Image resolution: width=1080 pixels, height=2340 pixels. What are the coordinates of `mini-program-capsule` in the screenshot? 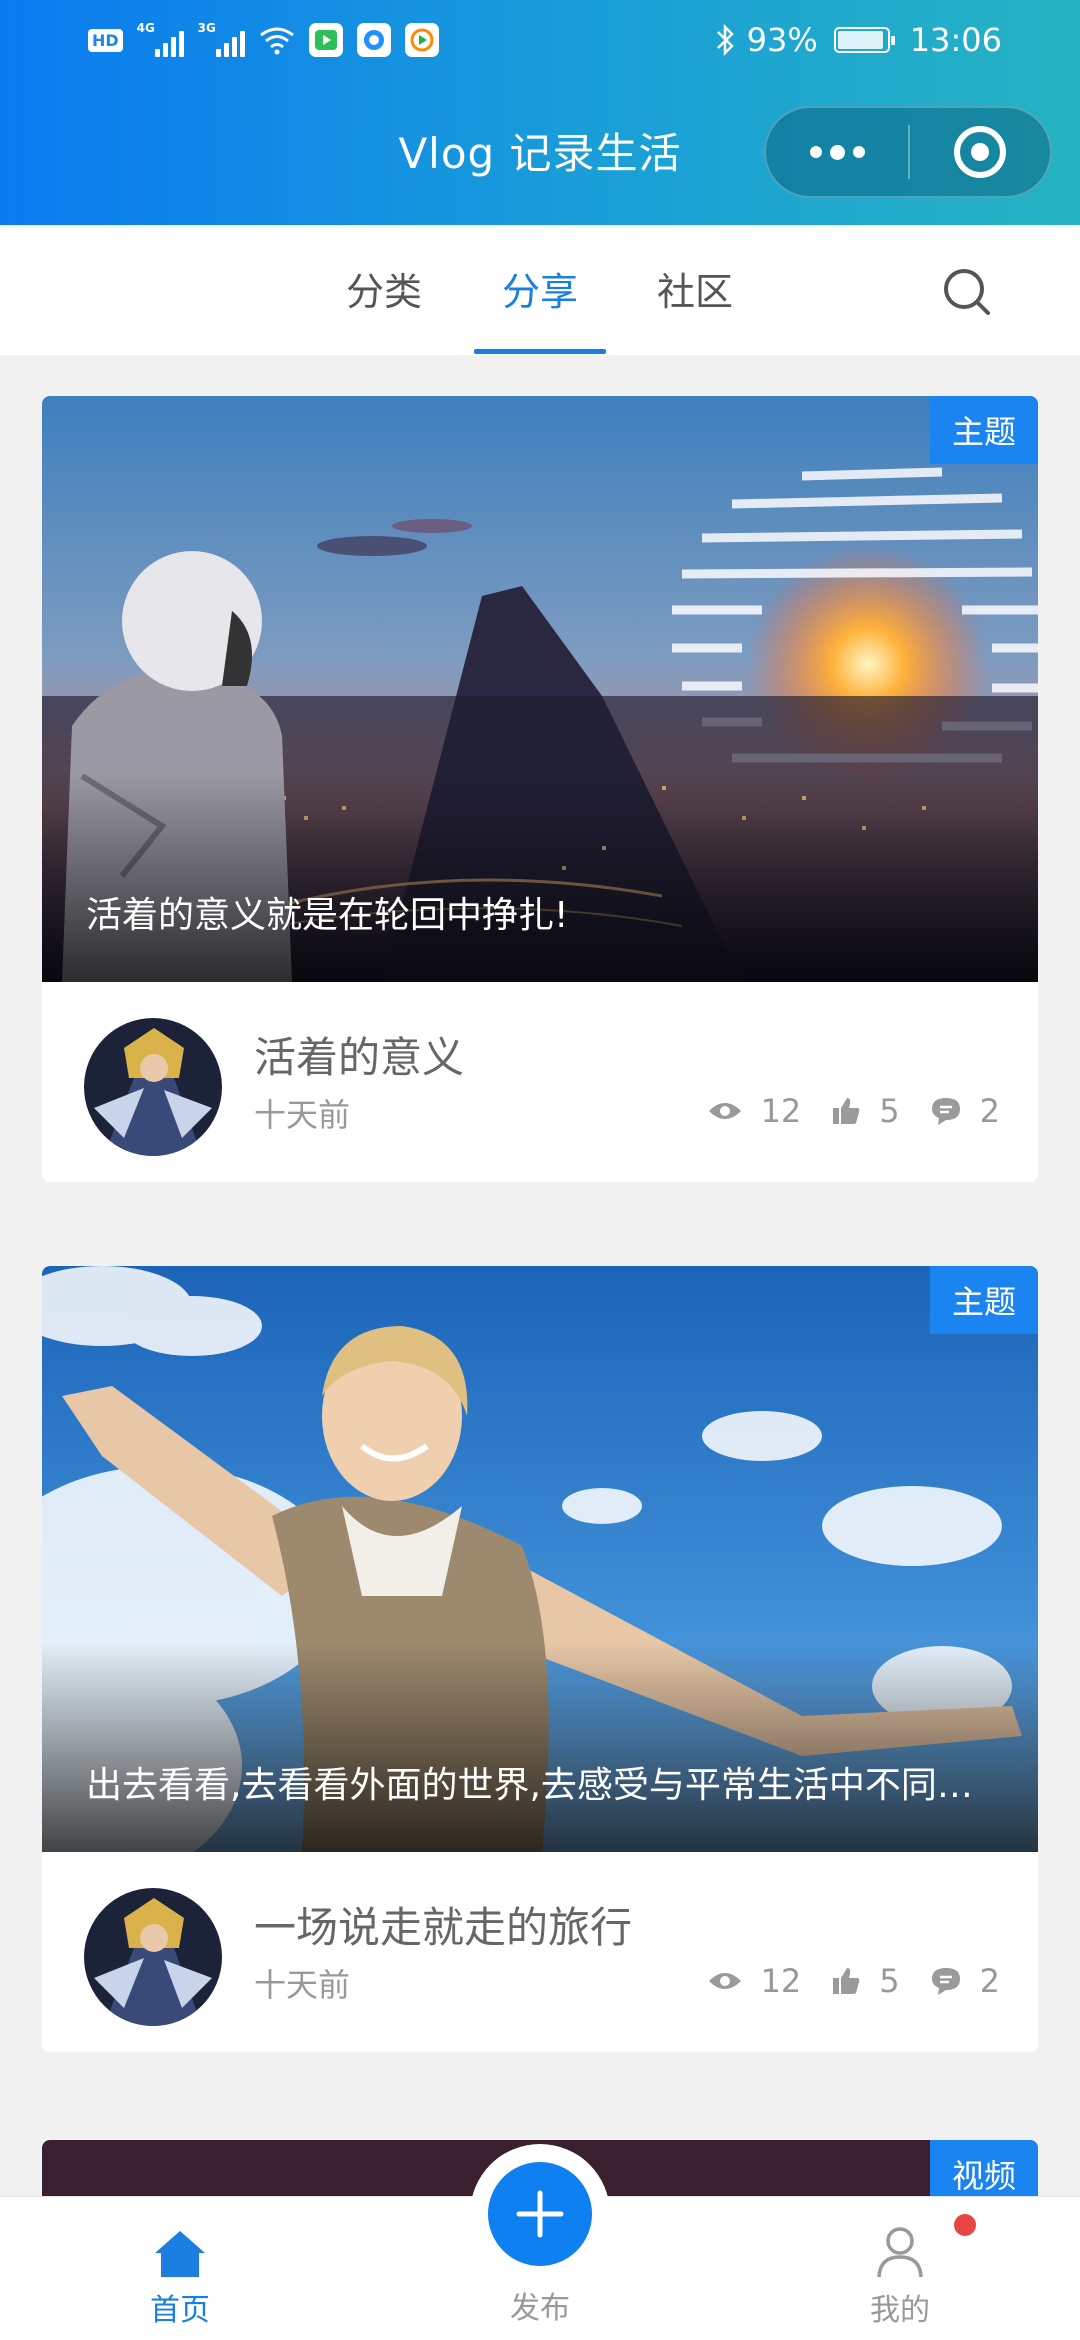 It's located at (908, 152).